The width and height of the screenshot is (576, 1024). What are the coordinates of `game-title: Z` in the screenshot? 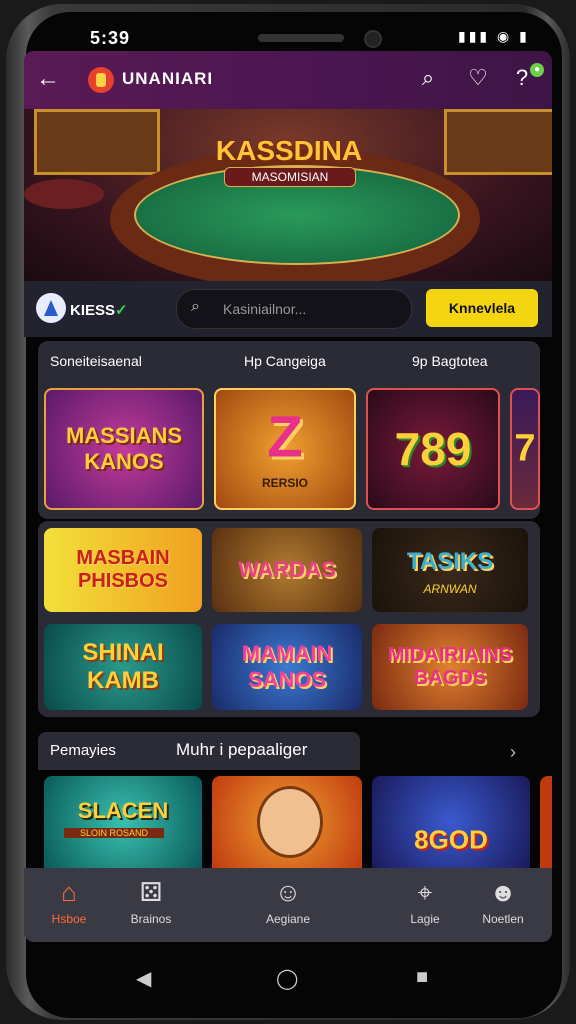 It's located at (285, 437).